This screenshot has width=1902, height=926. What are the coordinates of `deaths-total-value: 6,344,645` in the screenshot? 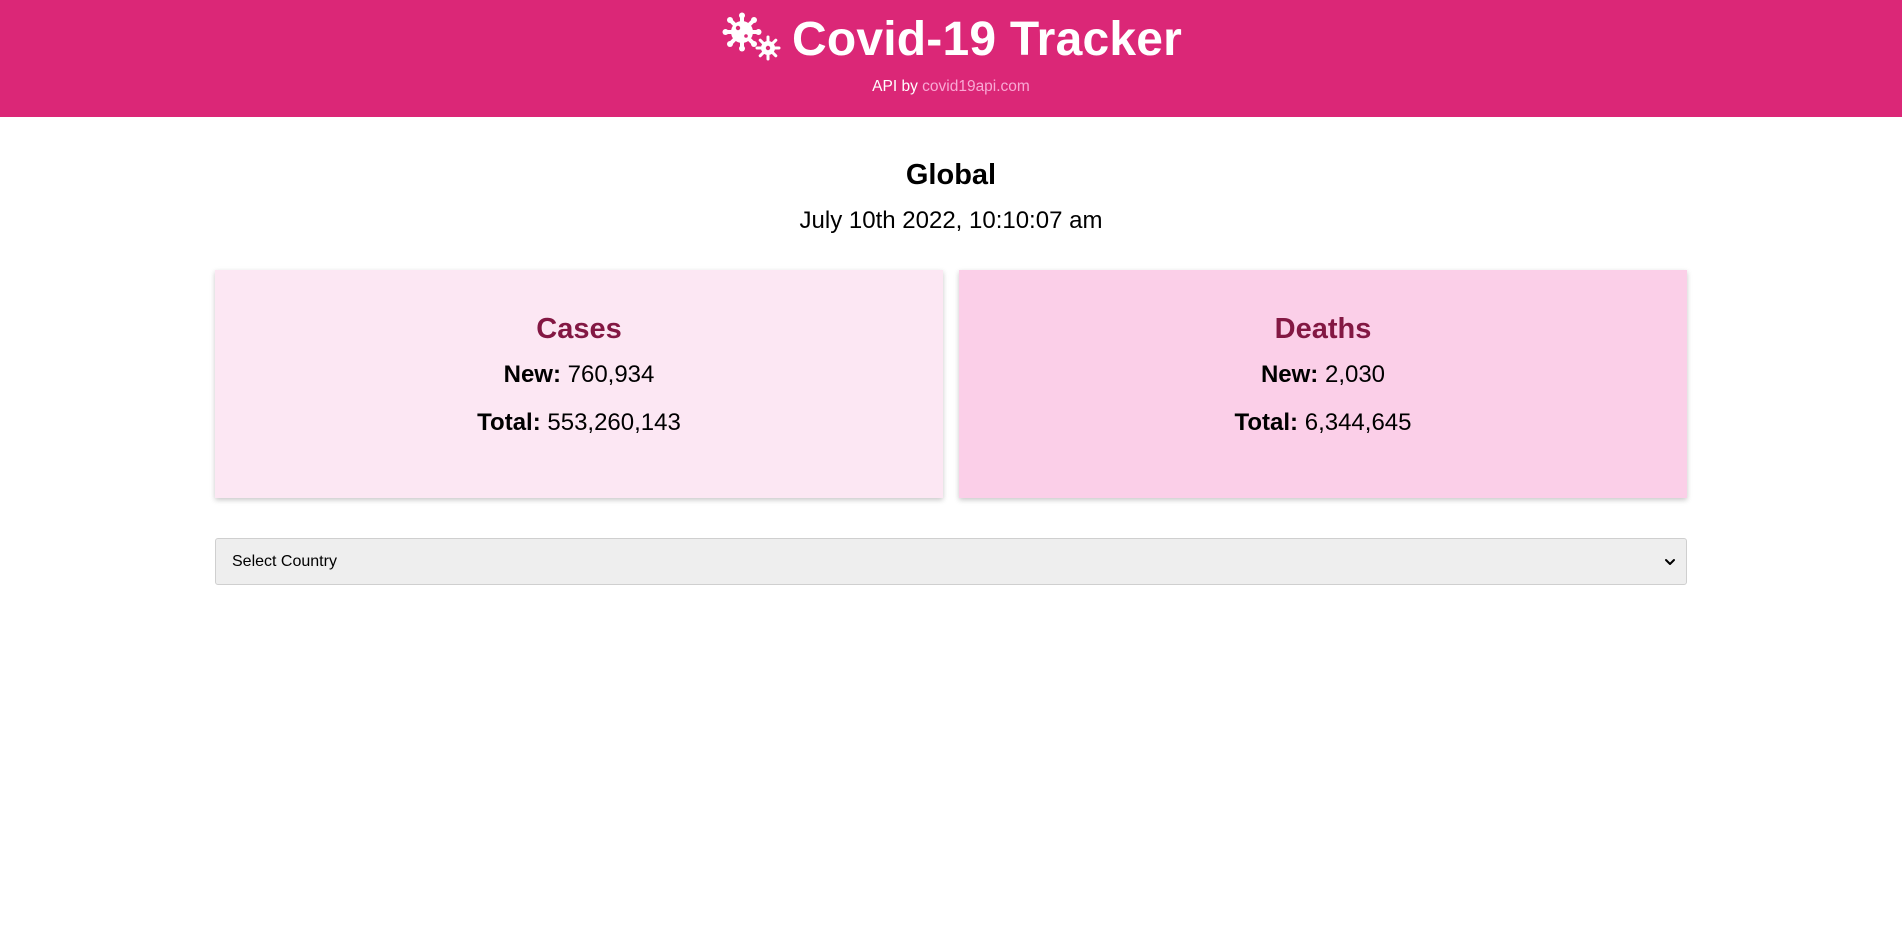 It's located at (1358, 422).